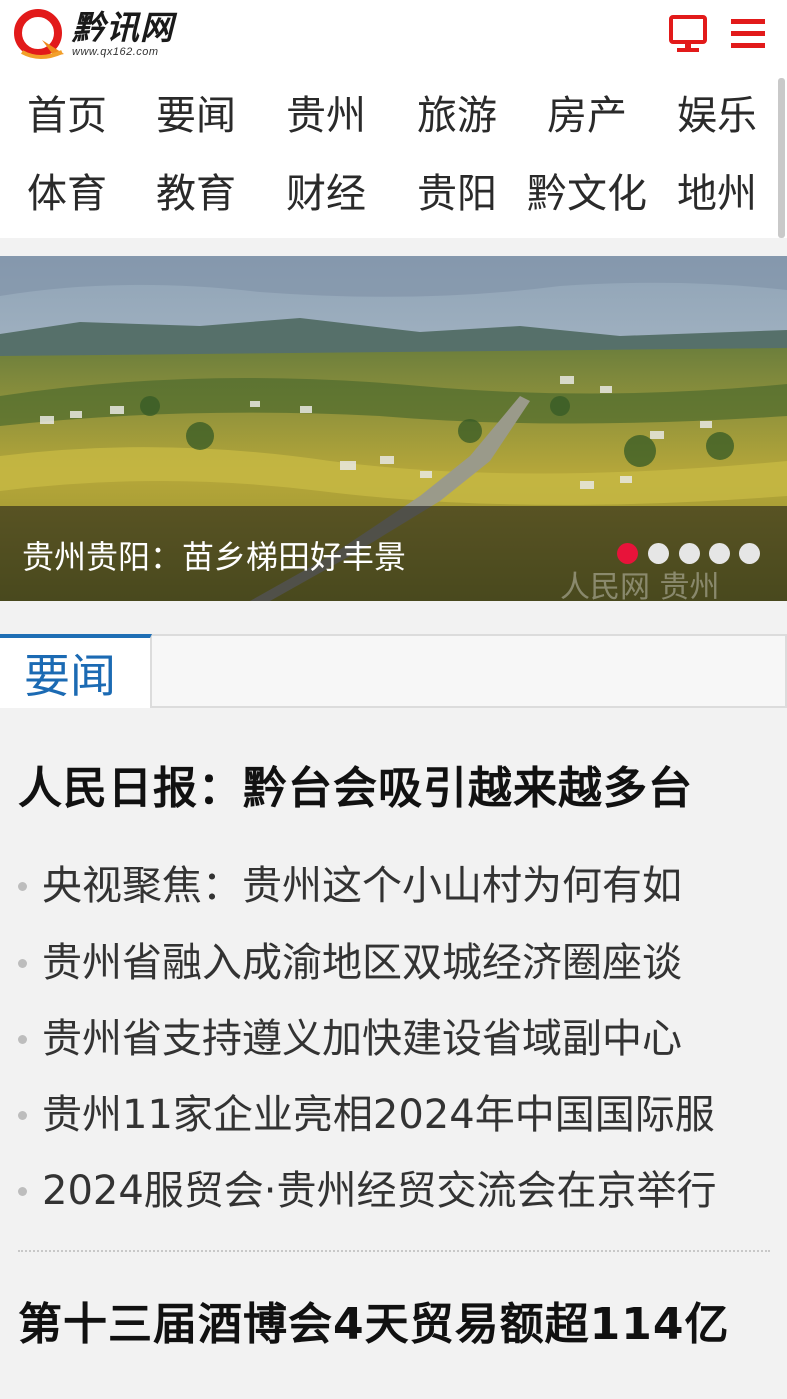 This screenshot has height=1399, width=787. What do you see at coordinates (587, 116) in the screenshot?
I see `nav-item-realestate: 房产` at bounding box center [587, 116].